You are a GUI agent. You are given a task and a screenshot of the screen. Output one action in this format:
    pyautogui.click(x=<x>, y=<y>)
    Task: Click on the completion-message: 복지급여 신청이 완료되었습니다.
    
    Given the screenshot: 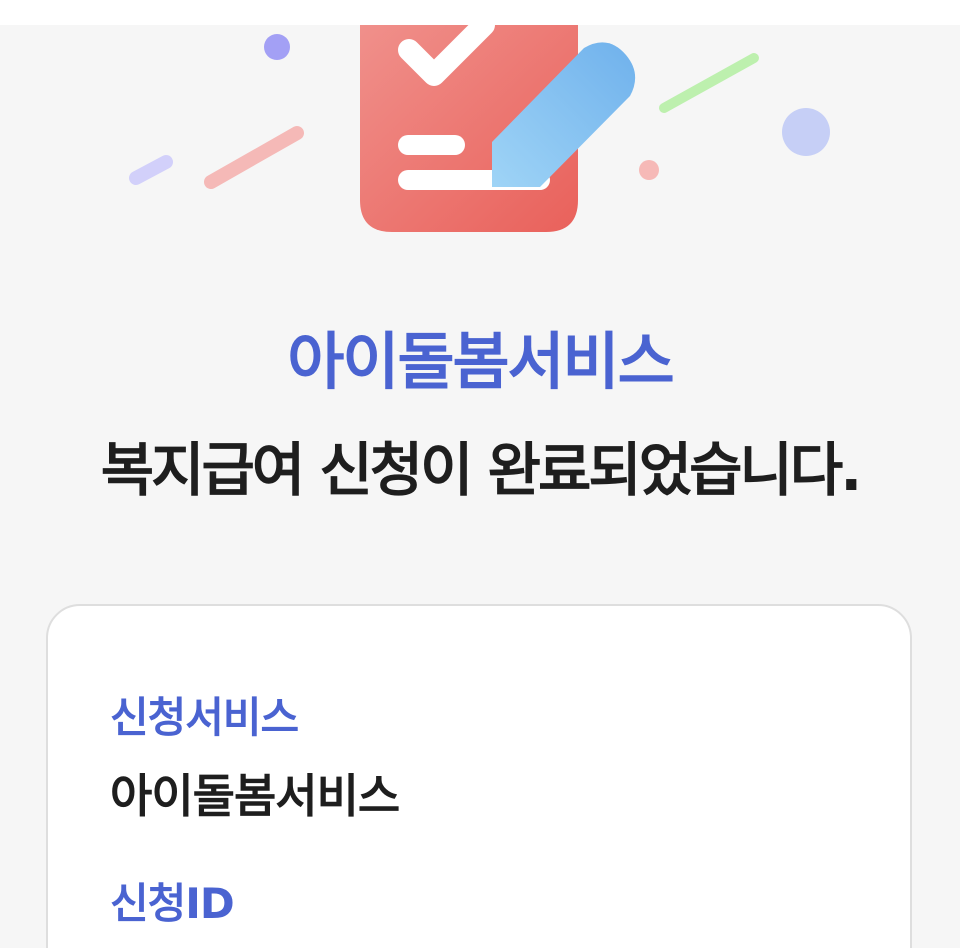 What is the action you would take?
    pyautogui.click(x=481, y=470)
    